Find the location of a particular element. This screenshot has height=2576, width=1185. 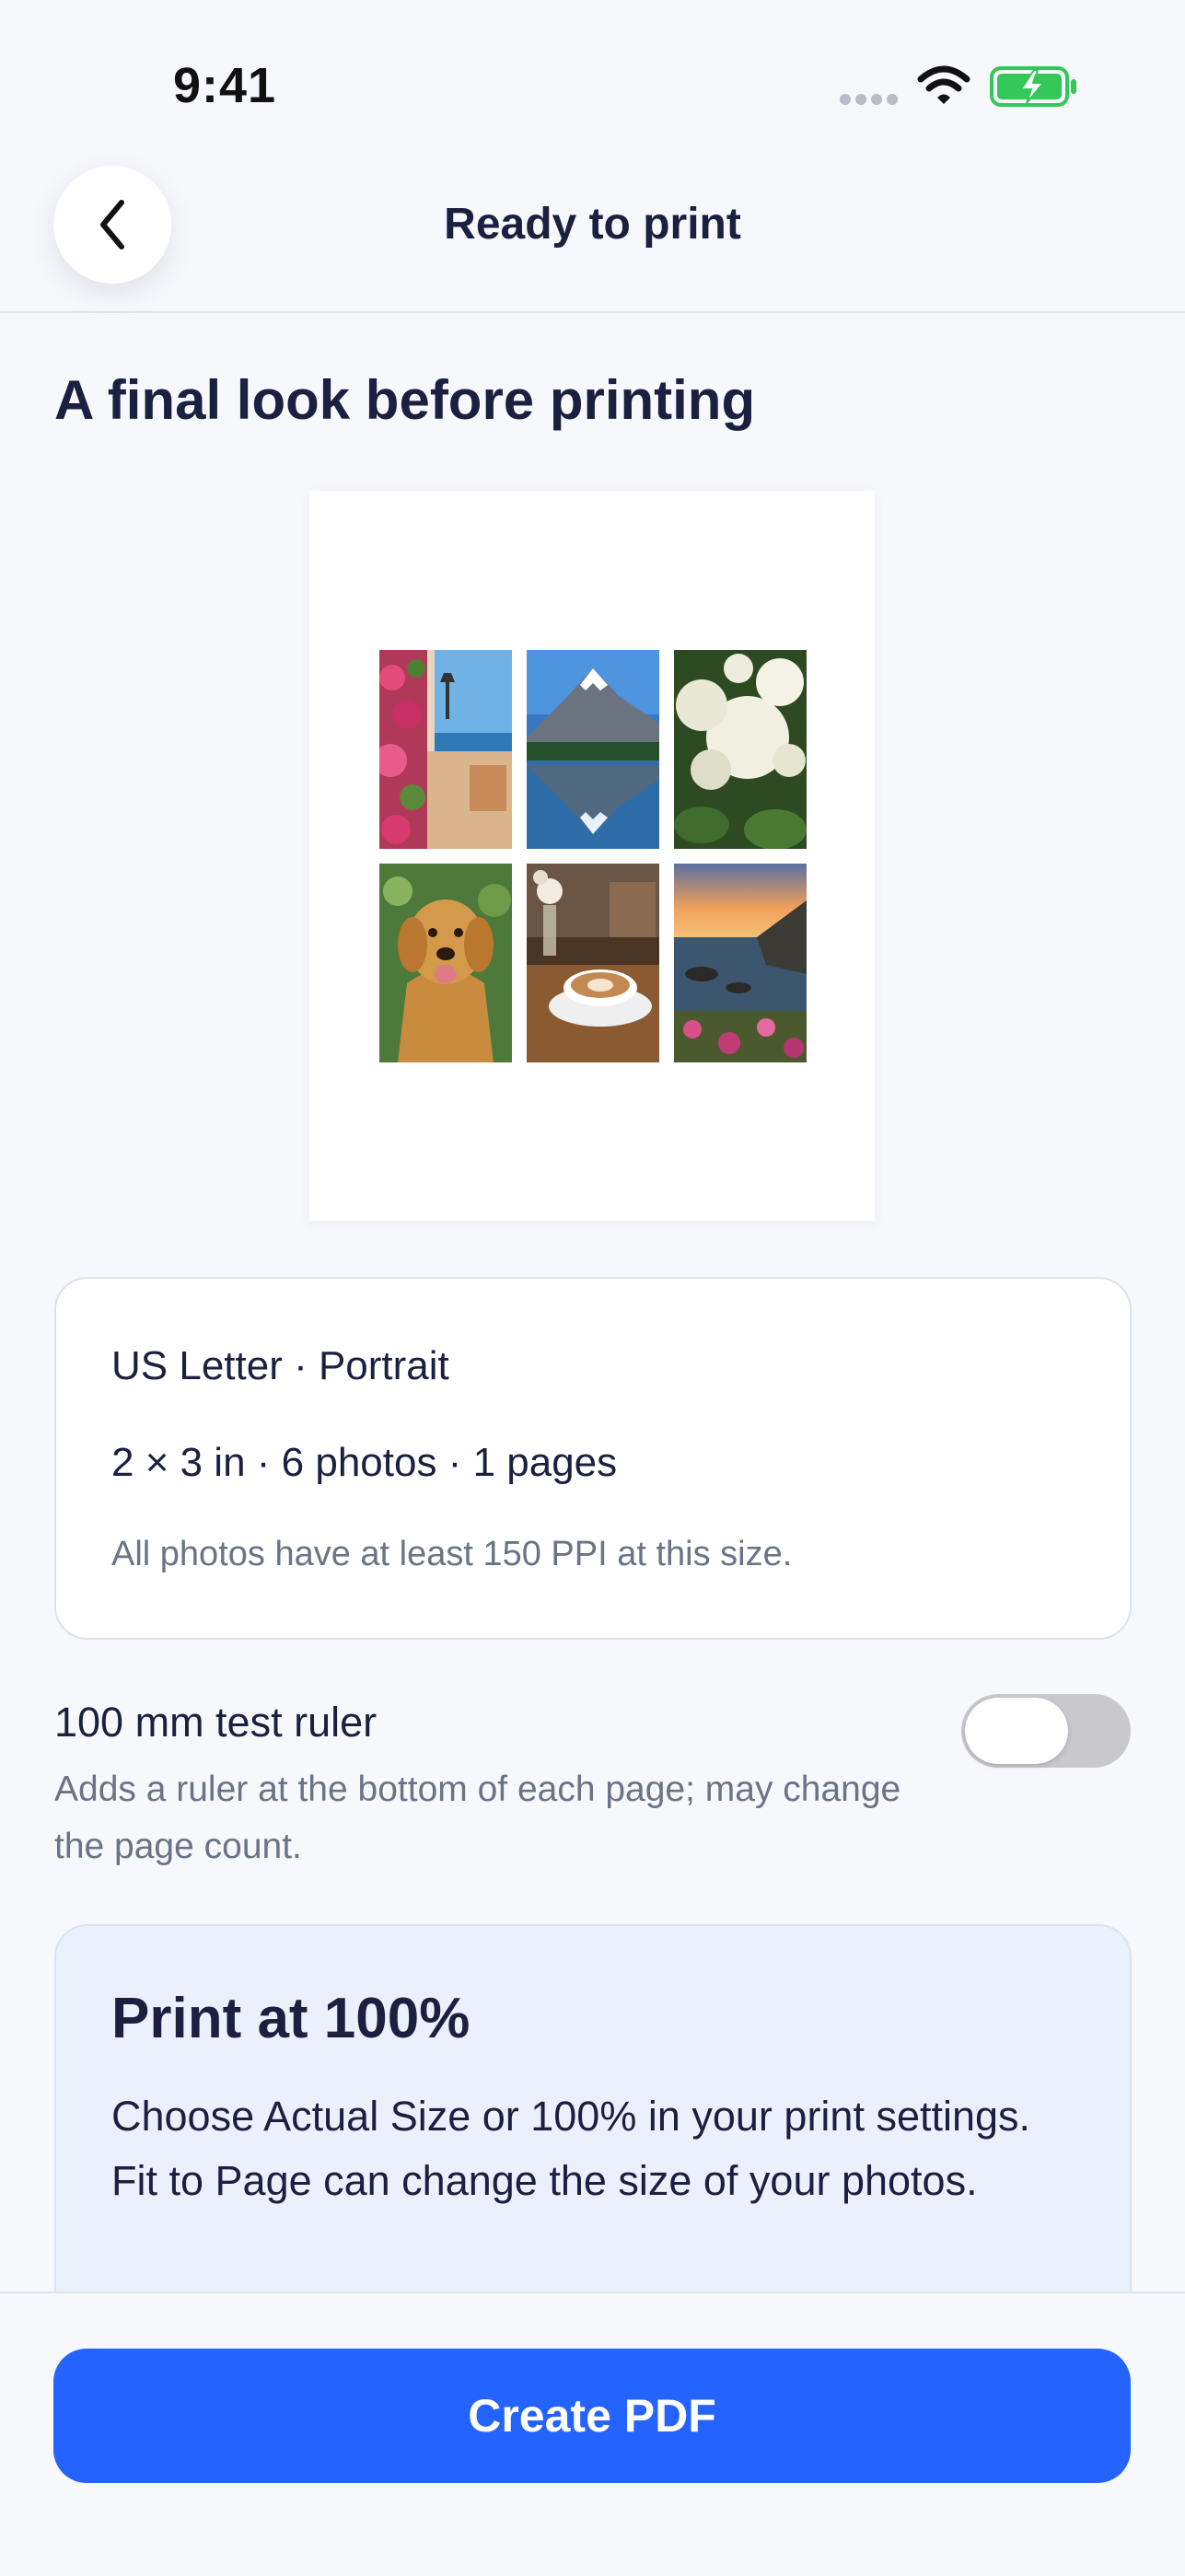

golden-retriever-photo is located at coordinates (446, 963).